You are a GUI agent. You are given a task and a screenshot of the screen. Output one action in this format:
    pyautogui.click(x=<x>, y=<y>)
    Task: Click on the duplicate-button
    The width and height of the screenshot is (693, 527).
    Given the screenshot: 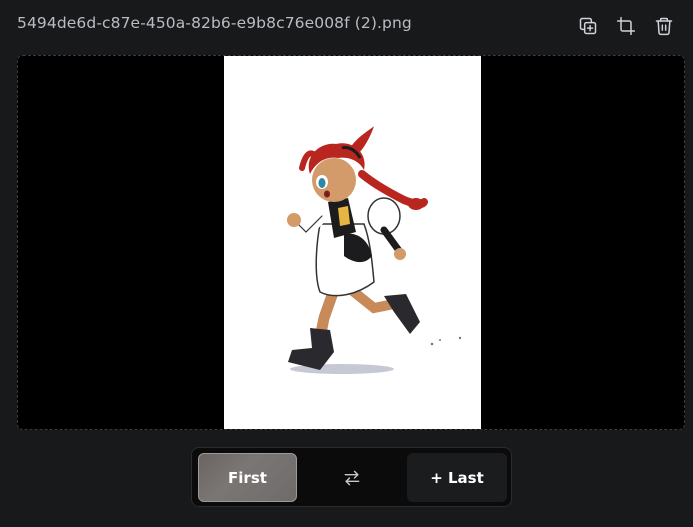 What is the action you would take?
    pyautogui.click(x=588, y=26)
    